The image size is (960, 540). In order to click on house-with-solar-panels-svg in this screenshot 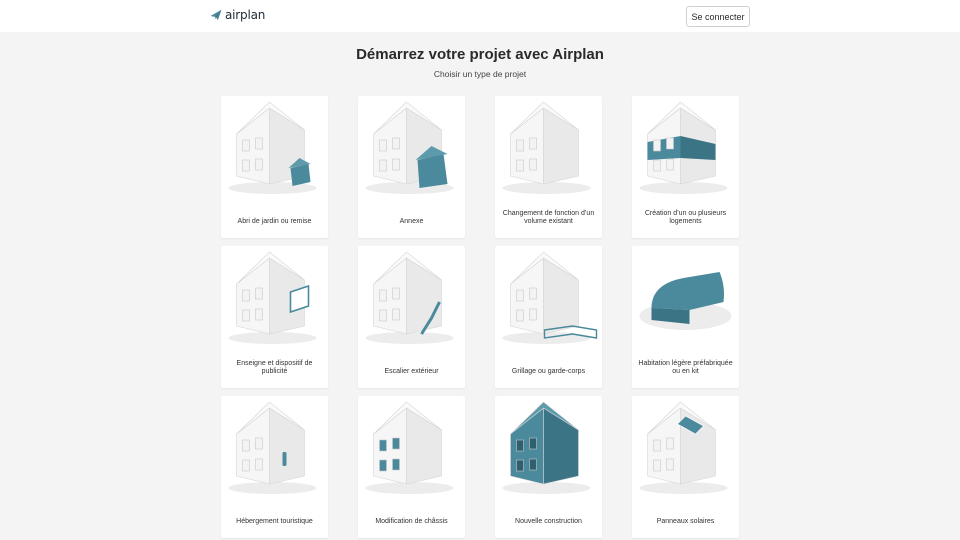, I will do `click(683, 447)`.